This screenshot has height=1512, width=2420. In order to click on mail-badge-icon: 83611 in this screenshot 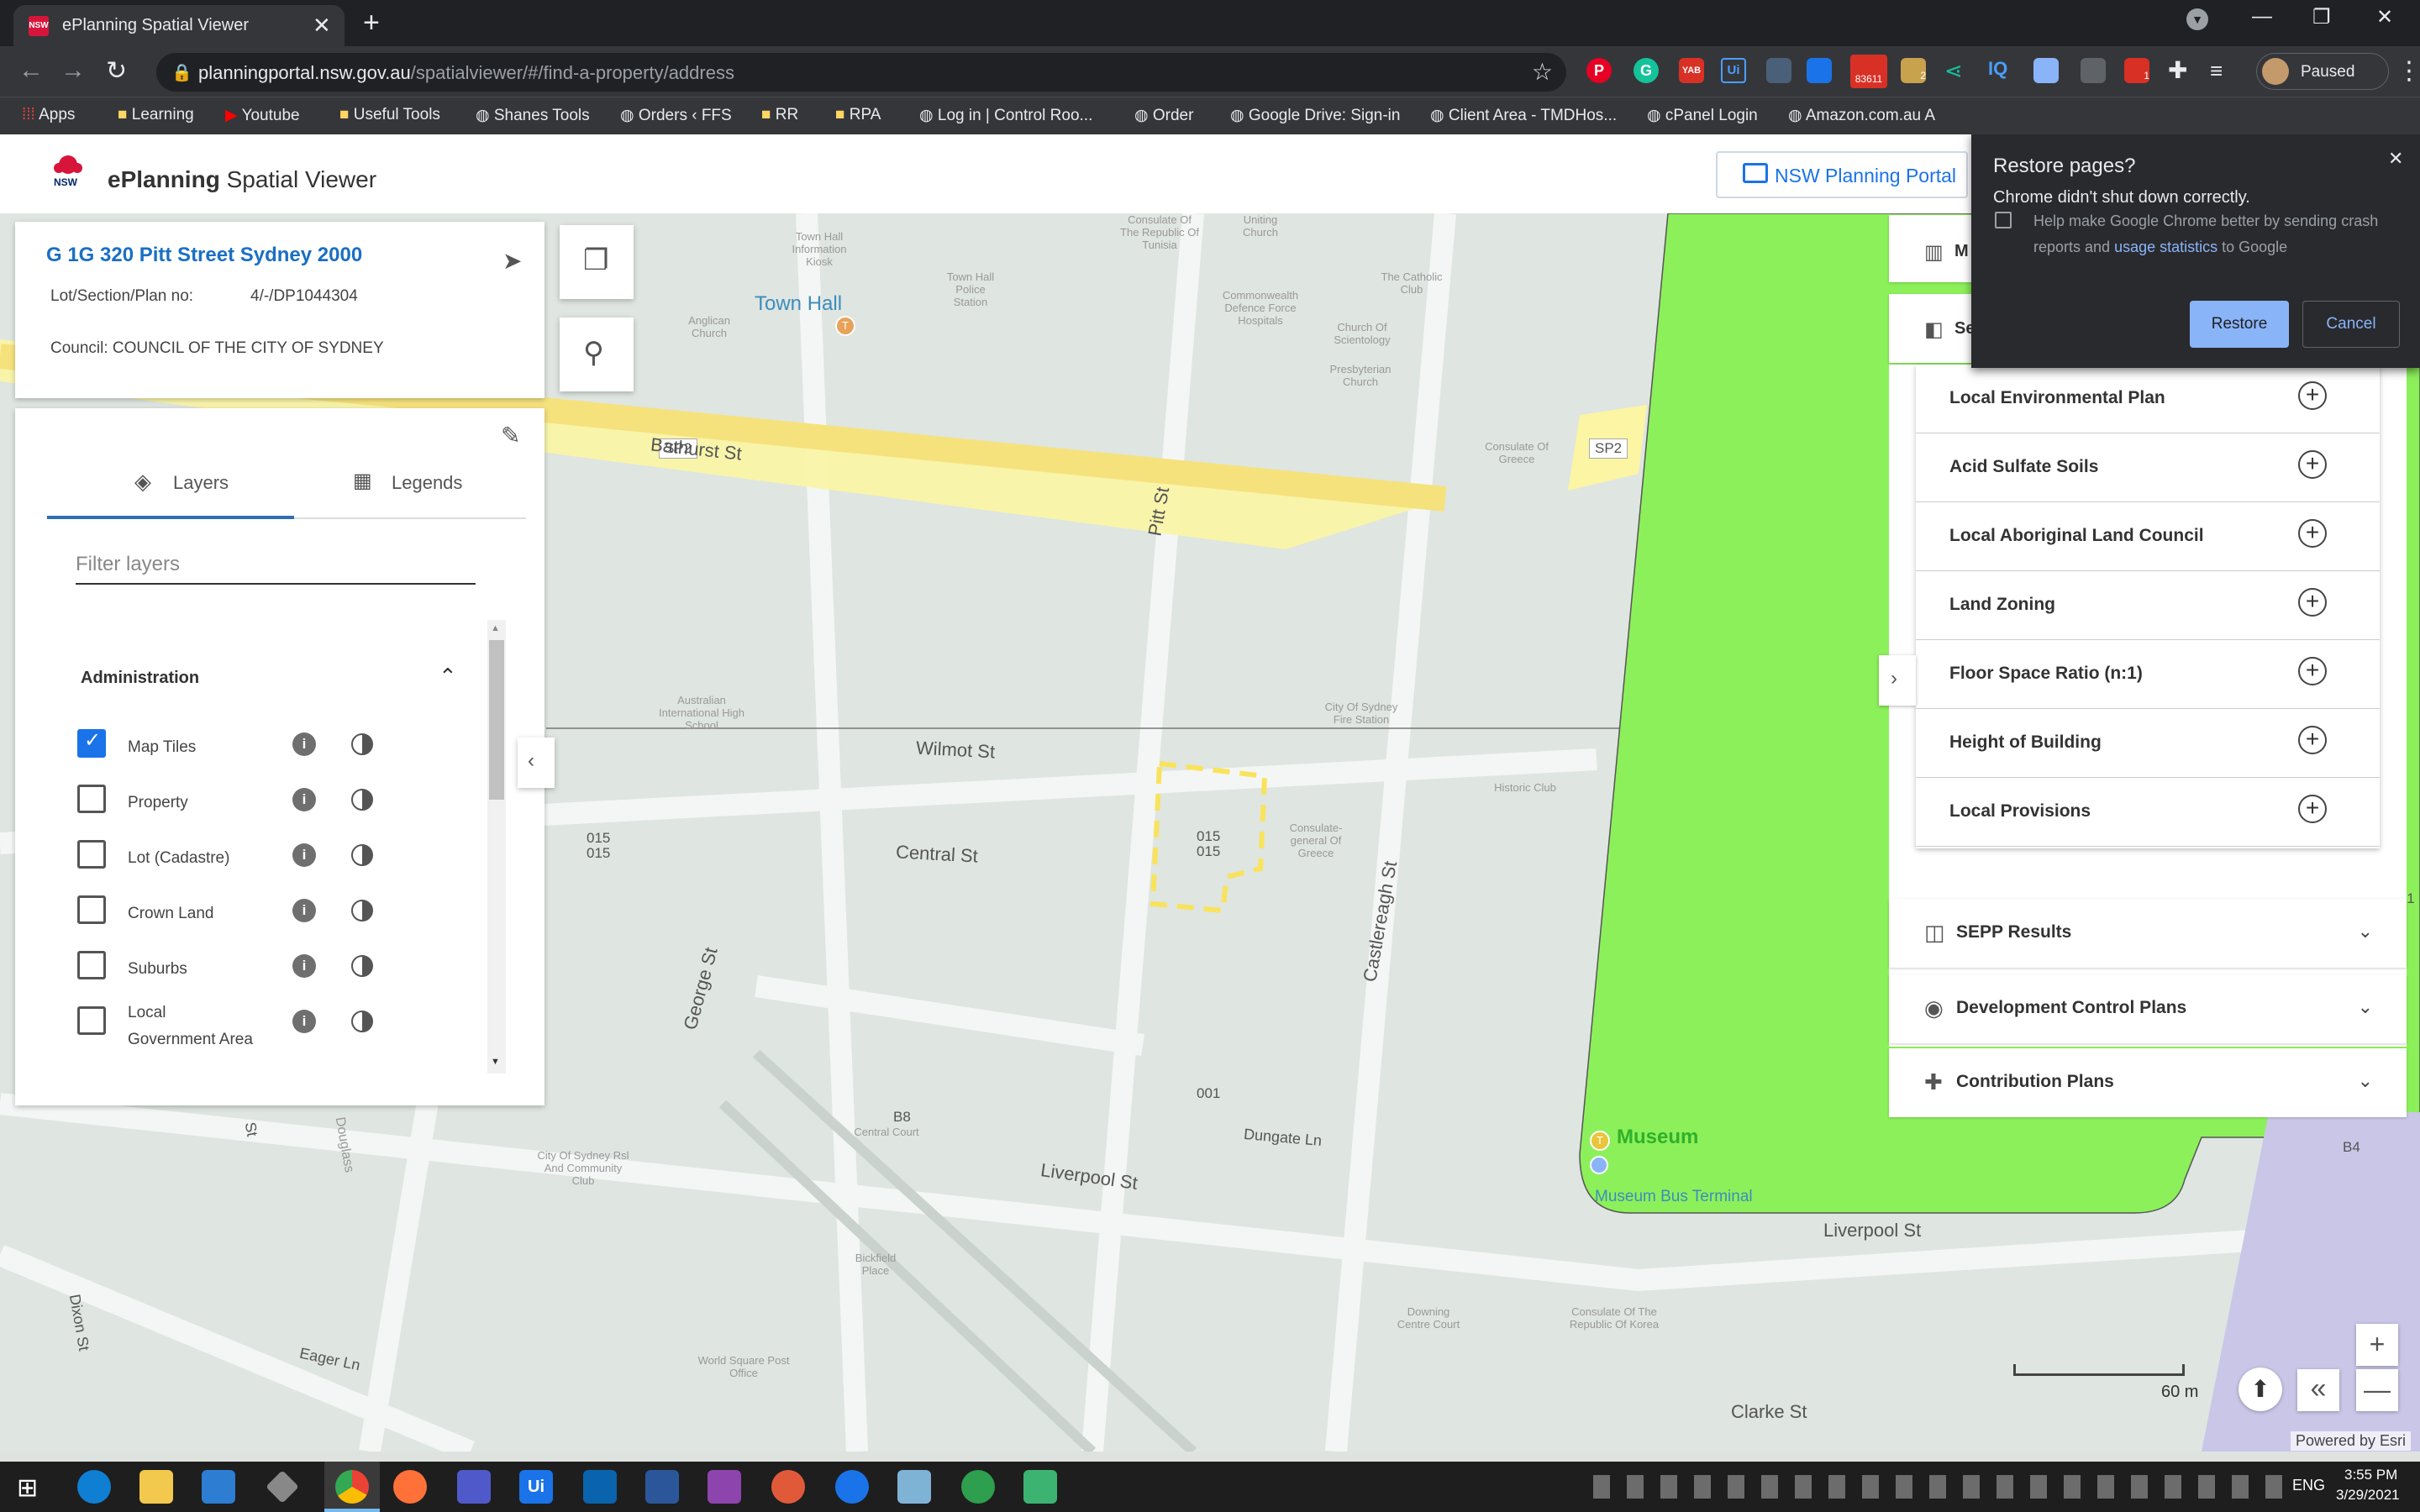, I will do `click(1868, 71)`.